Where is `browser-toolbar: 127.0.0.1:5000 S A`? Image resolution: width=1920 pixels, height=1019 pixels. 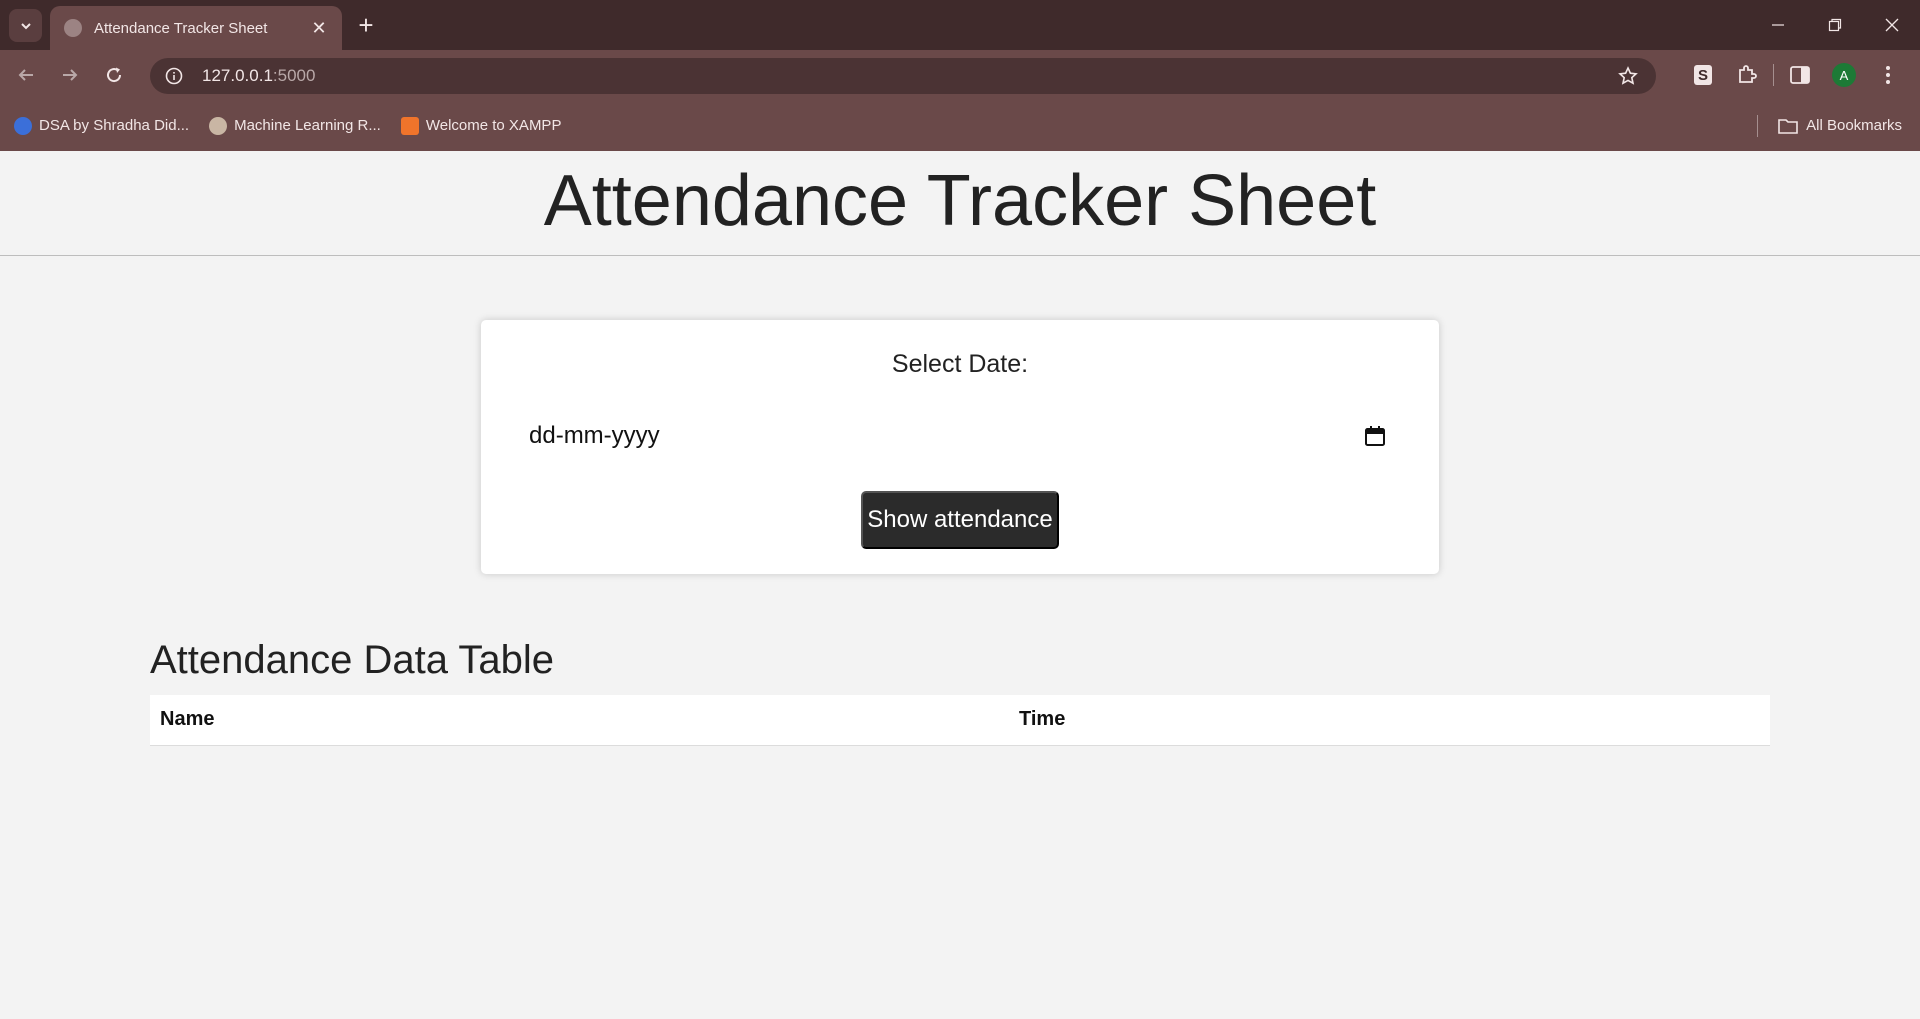
browser-toolbar: 127.0.0.1:5000 S A is located at coordinates (960, 75).